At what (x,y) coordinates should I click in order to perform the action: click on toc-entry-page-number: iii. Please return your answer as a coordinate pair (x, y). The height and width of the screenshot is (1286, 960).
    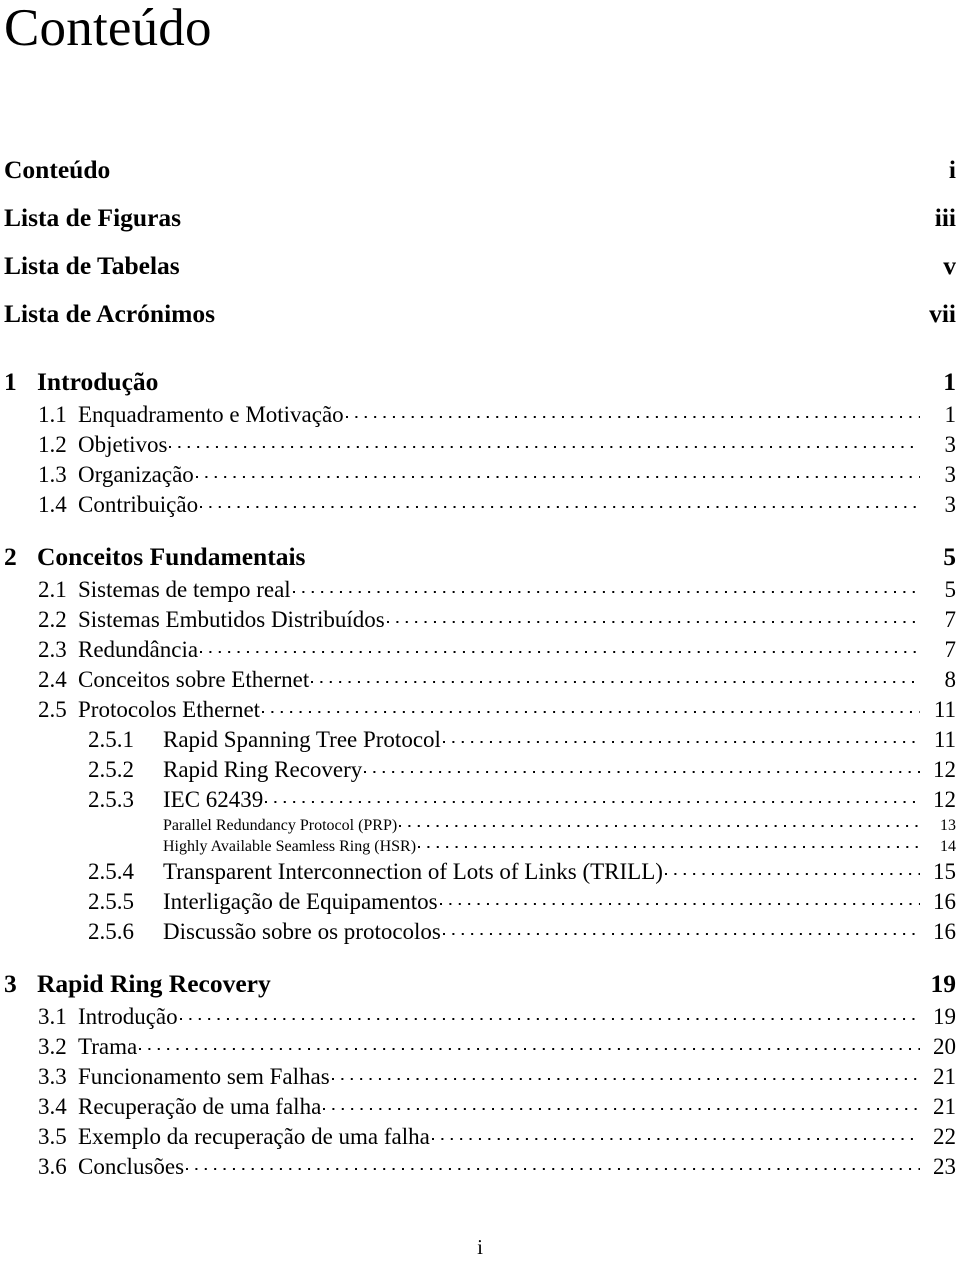
    Looking at the image, I should click on (945, 217).